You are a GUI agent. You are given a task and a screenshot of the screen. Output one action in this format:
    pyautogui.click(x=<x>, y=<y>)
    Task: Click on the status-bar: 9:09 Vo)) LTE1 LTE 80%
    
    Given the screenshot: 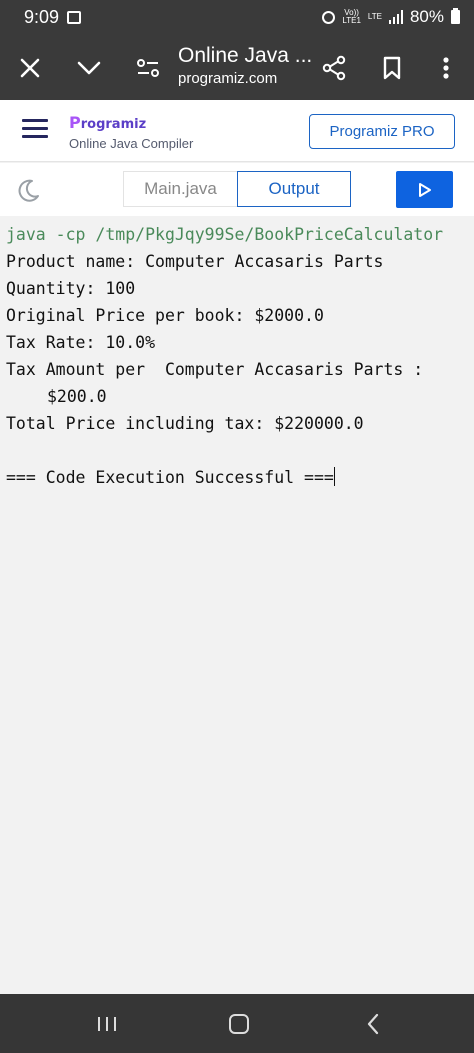 What is the action you would take?
    pyautogui.click(x=237, y=18)
    